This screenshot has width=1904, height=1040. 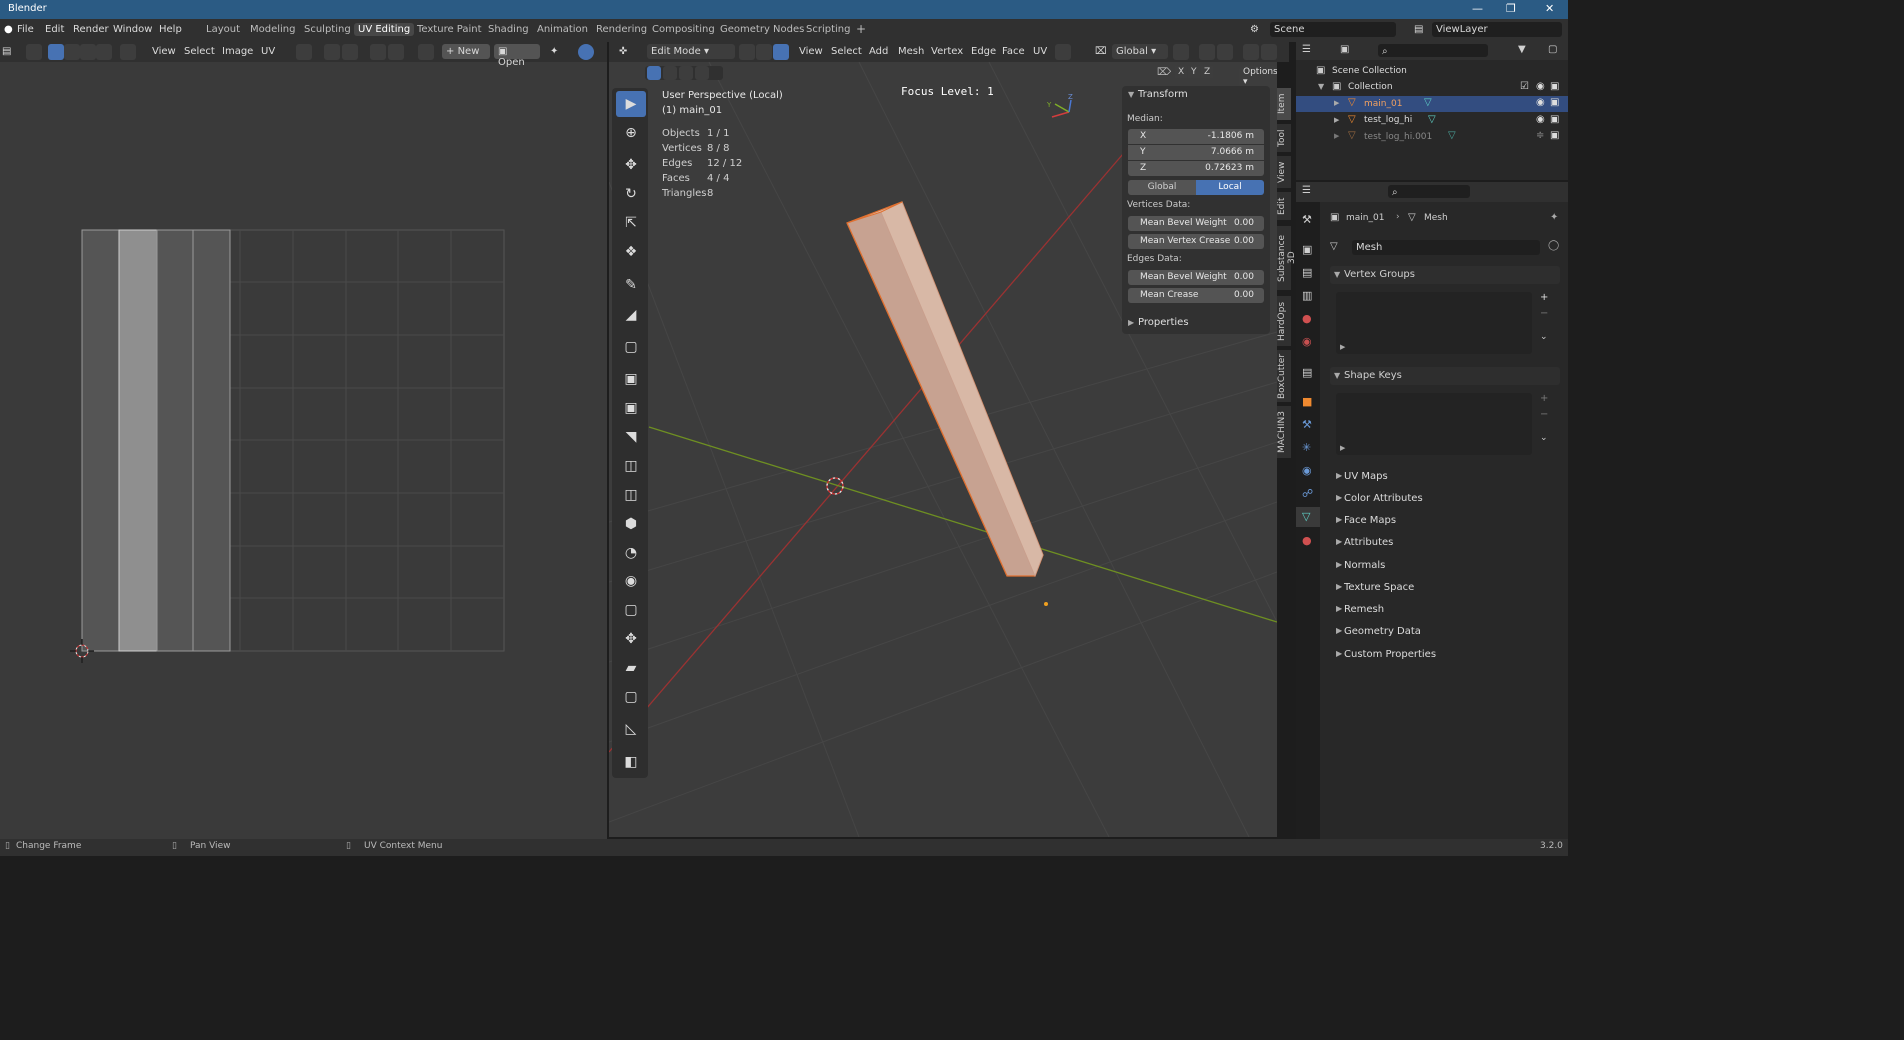 I want to click on face-select-icon, so click(x=88, y=52).